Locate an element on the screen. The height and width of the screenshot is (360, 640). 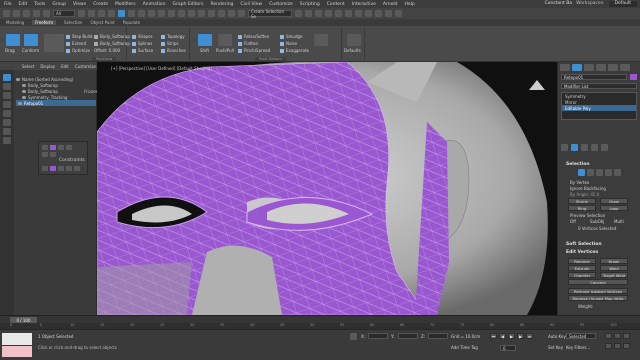
display-helpers-icon is located at coordinates (7, 122).